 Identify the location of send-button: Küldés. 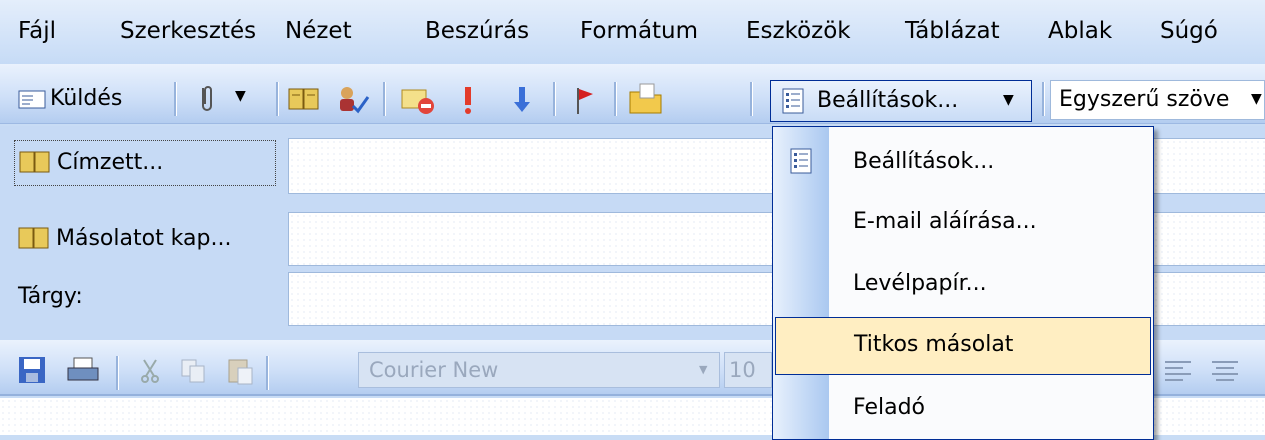
(89, 100).